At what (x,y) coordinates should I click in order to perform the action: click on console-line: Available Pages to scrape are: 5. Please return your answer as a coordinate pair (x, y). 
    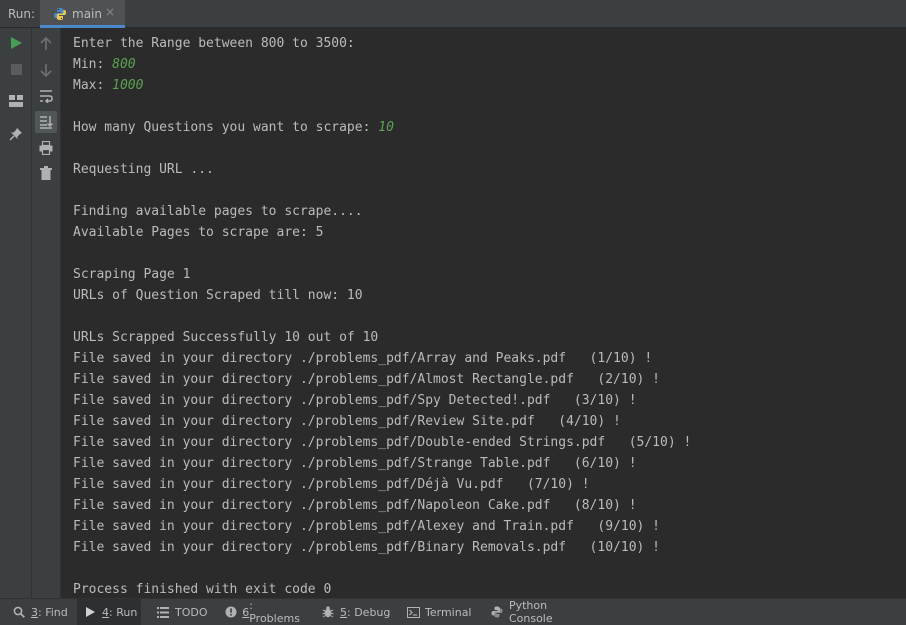
    Looking at the image, I should click on (198, 233).